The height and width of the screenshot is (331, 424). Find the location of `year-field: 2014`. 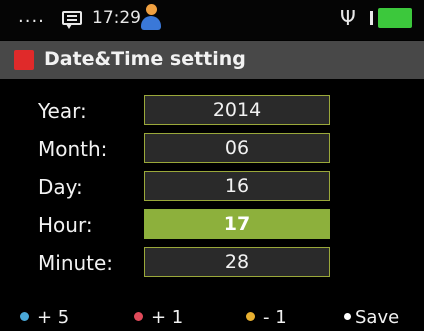

year-field: 2014 is located at coordinates (237, 110).